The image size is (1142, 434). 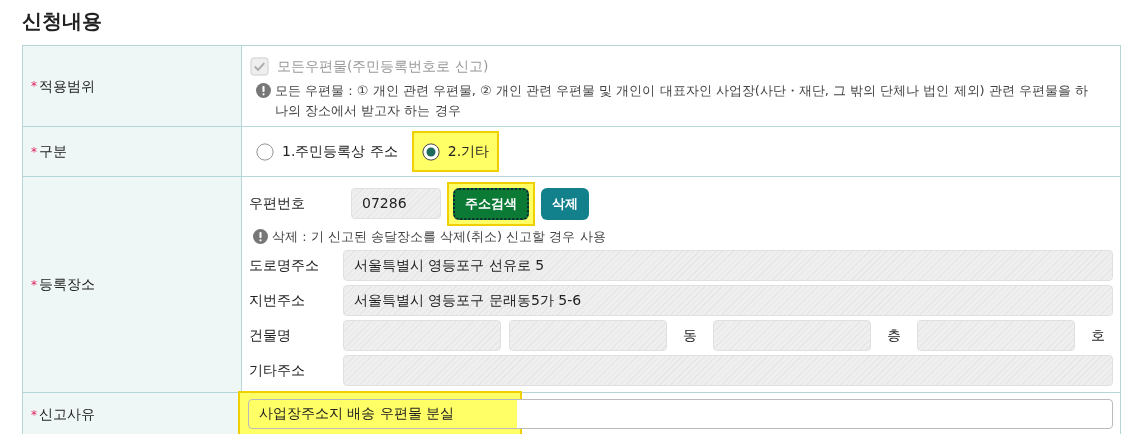 What do you see at coordinates (728, 370) in the screenshot?
I see `address-field` at bounding box center [728, 370].